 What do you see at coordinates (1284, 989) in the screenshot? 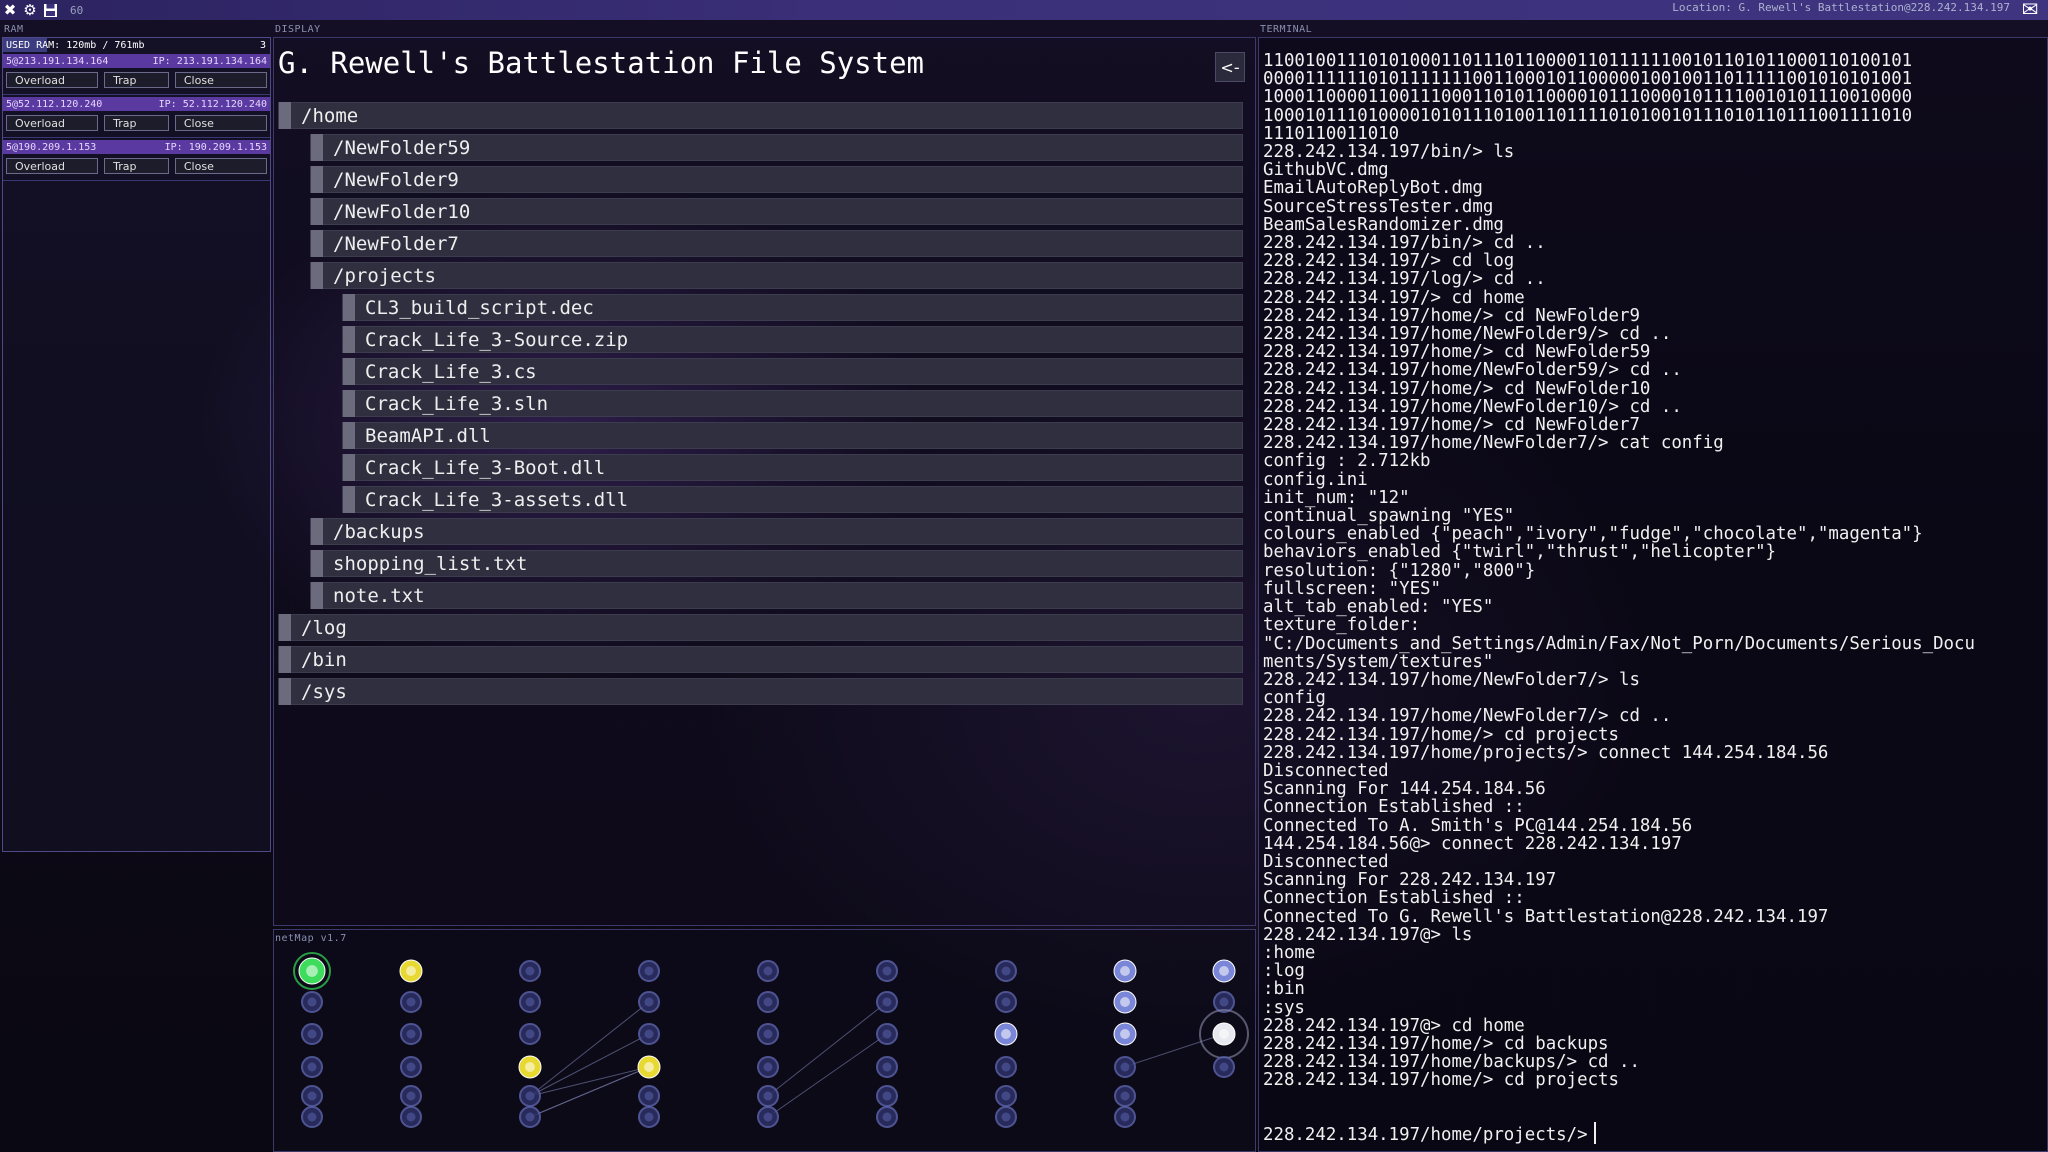
I see `terminal-line: :bin` at bounding box center [1284, 989].